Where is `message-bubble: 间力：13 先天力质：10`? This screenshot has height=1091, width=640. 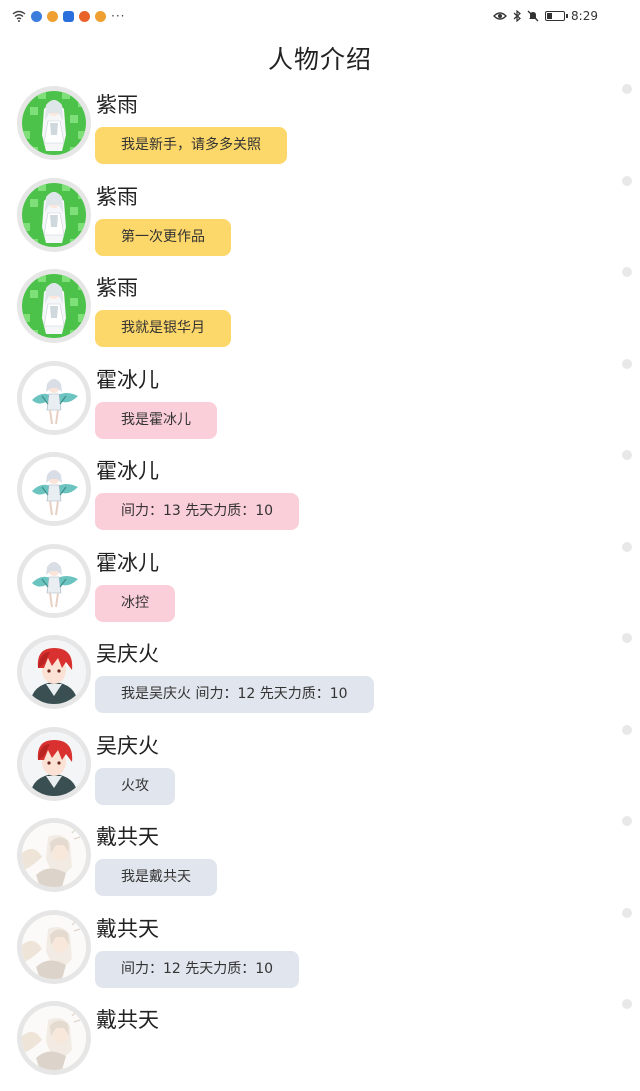 message-bubble: 间力：13 先天力质：10 is located at coordinates (197, 511).